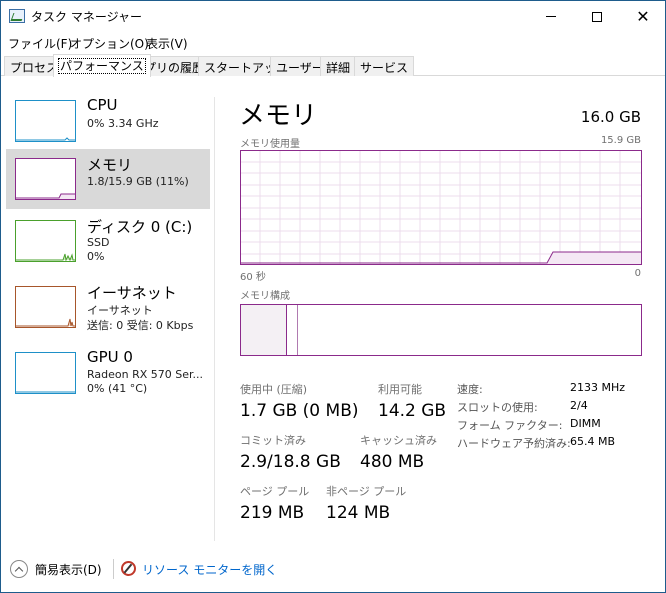 Image resolution: width=666 pixels, height=593 pixels. I want to click on resource-disk: ディスク 0 (C:) SSD 0%, so click(108, 241).